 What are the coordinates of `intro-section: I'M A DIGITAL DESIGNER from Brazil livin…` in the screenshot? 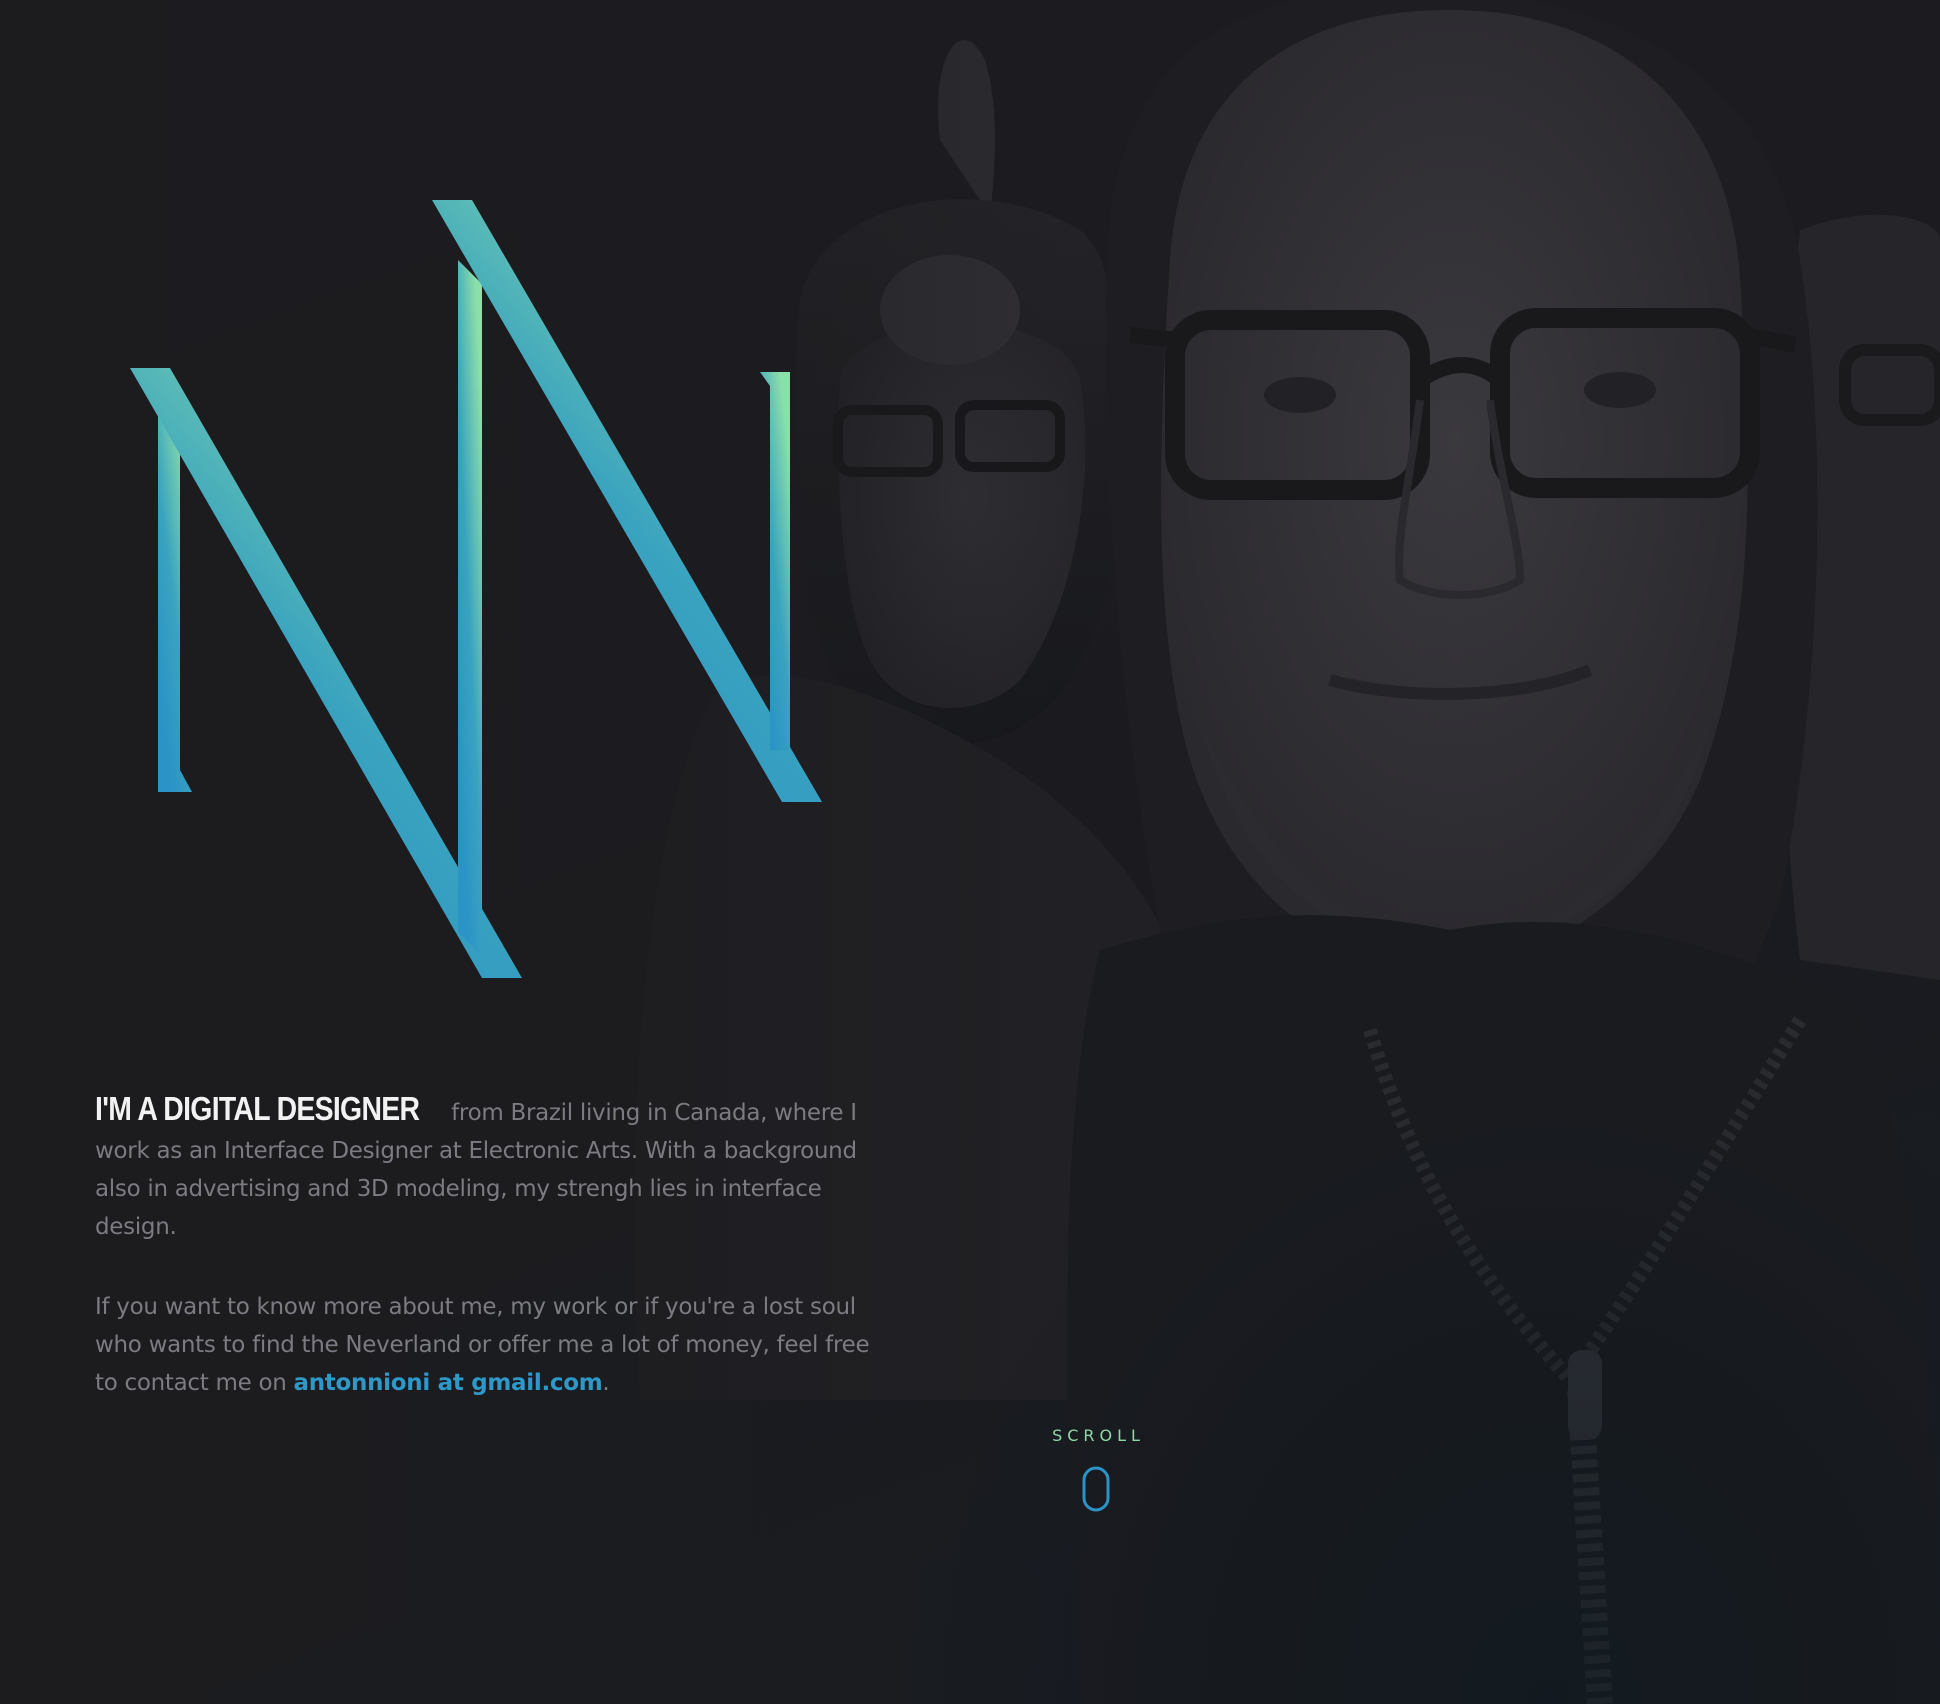 It's located at (495, 1246).